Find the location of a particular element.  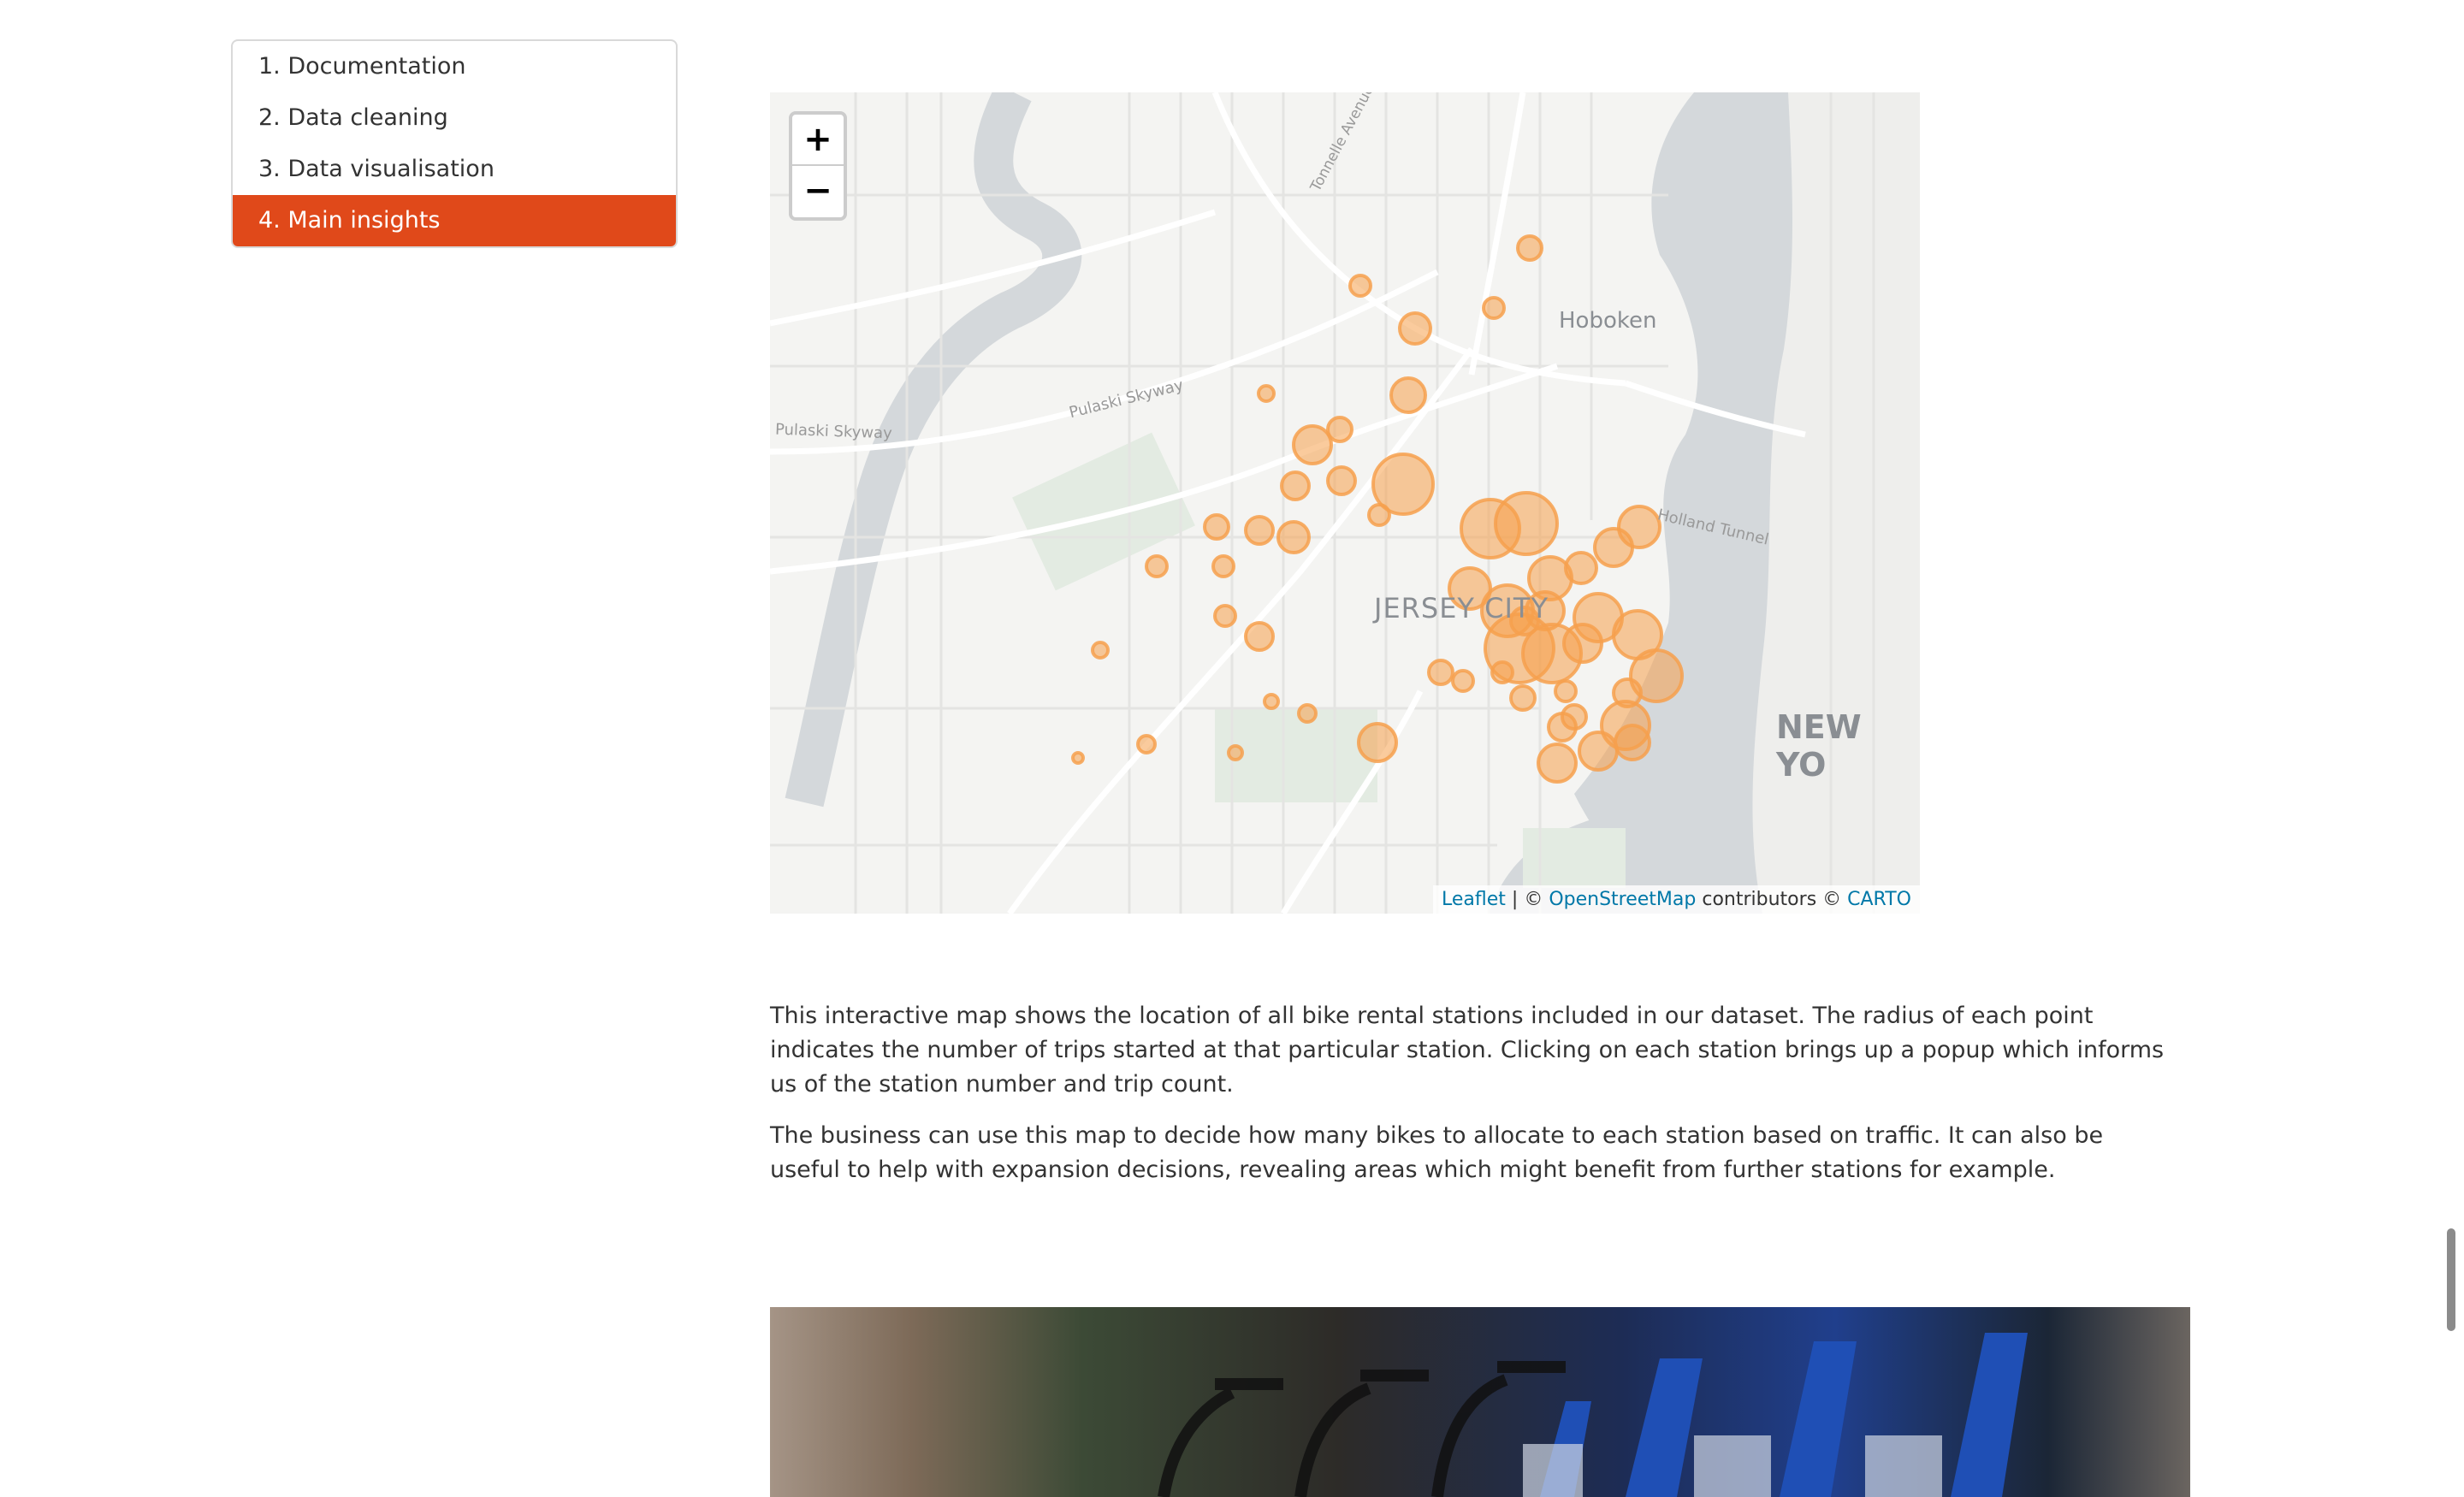

leaflet-link: Leaflet is located at coordinates (1474, 899).